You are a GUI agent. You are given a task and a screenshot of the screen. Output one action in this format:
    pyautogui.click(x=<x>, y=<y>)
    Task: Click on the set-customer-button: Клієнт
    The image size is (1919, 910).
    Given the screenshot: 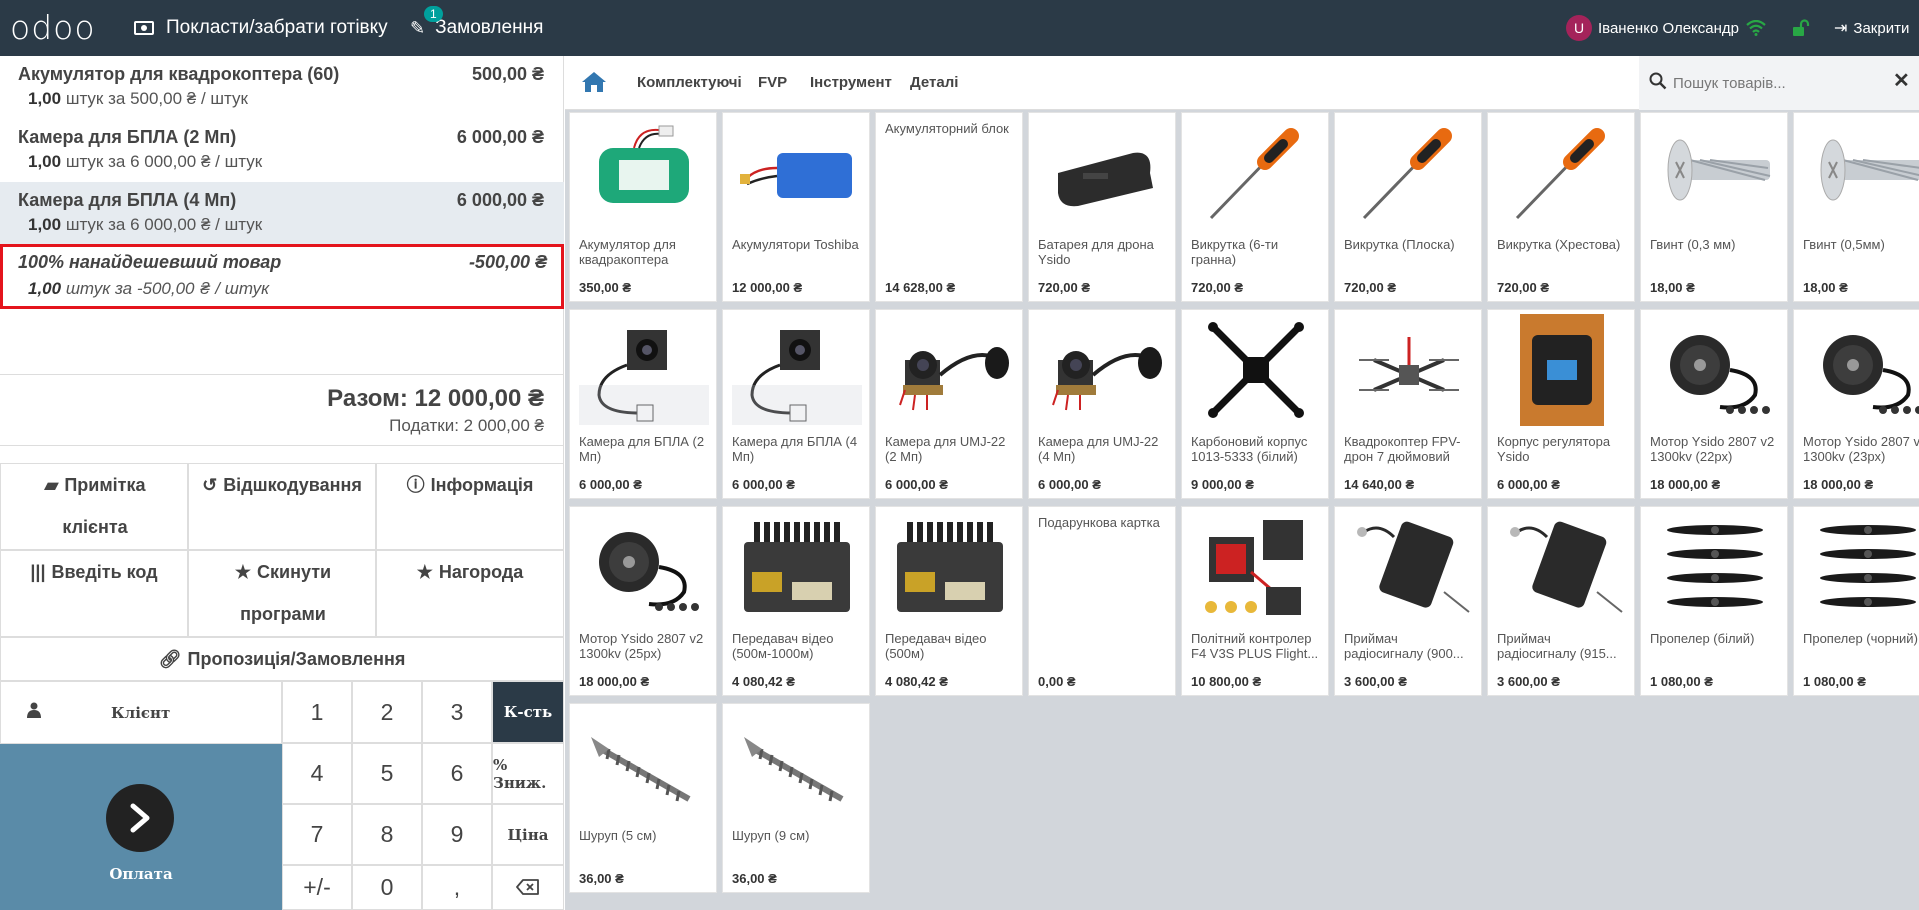 What is the action you would take?
    pyautogui.click(x=141, y=712)
    